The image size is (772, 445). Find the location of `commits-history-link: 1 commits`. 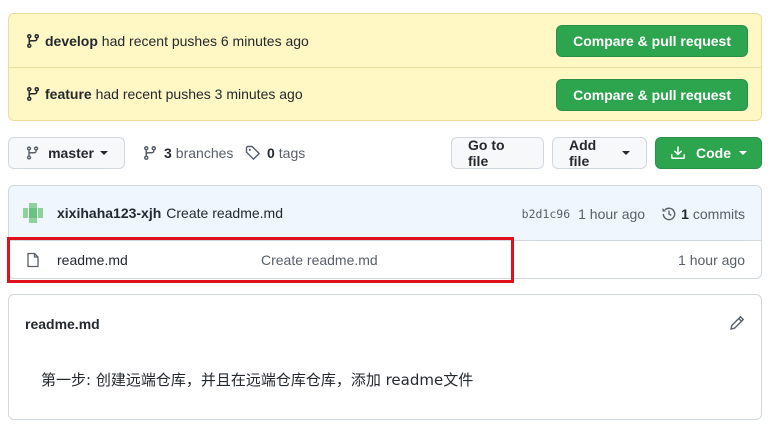

commits-history-link: 1 commits is located at coordinates (703, 214).